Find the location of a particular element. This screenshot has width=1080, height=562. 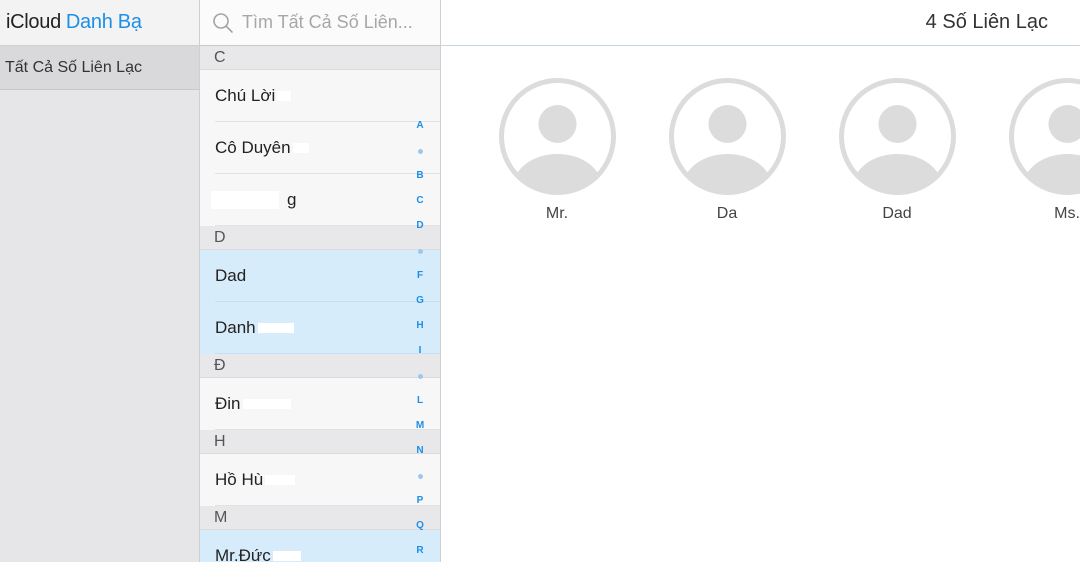

sidebar-item-all-contacts: Tất Cả Số Liên Lạc is located at coordinates (99, 68).